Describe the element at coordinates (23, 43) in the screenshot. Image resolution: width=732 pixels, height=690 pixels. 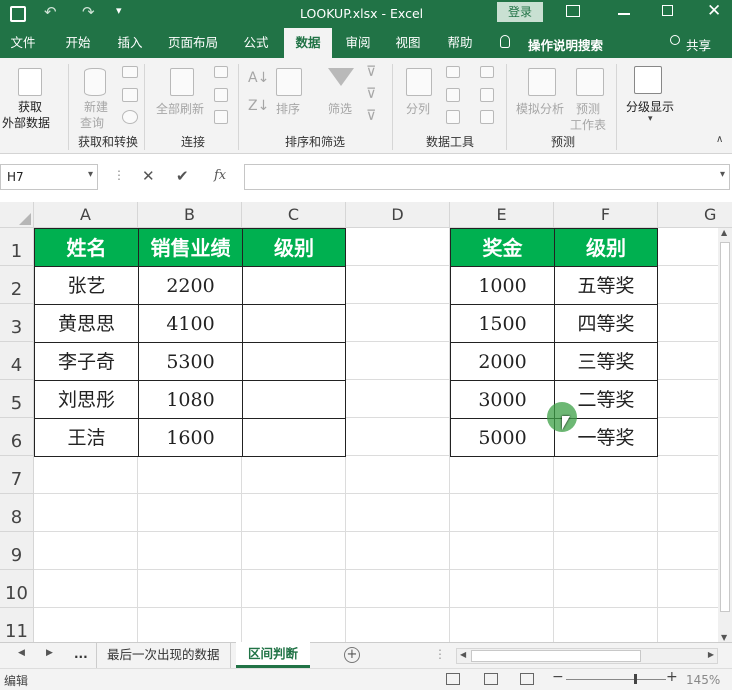
I see `tab-file: 文件` at that location.